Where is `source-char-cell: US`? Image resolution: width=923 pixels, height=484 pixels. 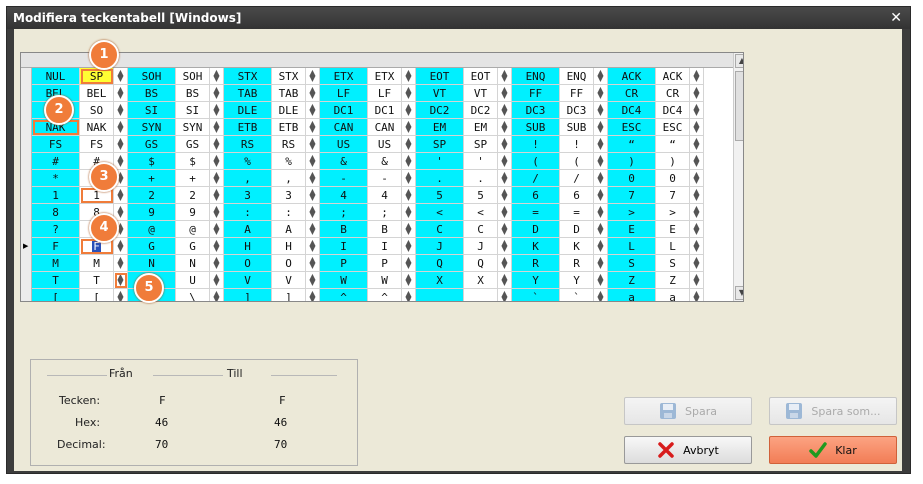
source-char-cell: US is located at coordinates (344, 144).